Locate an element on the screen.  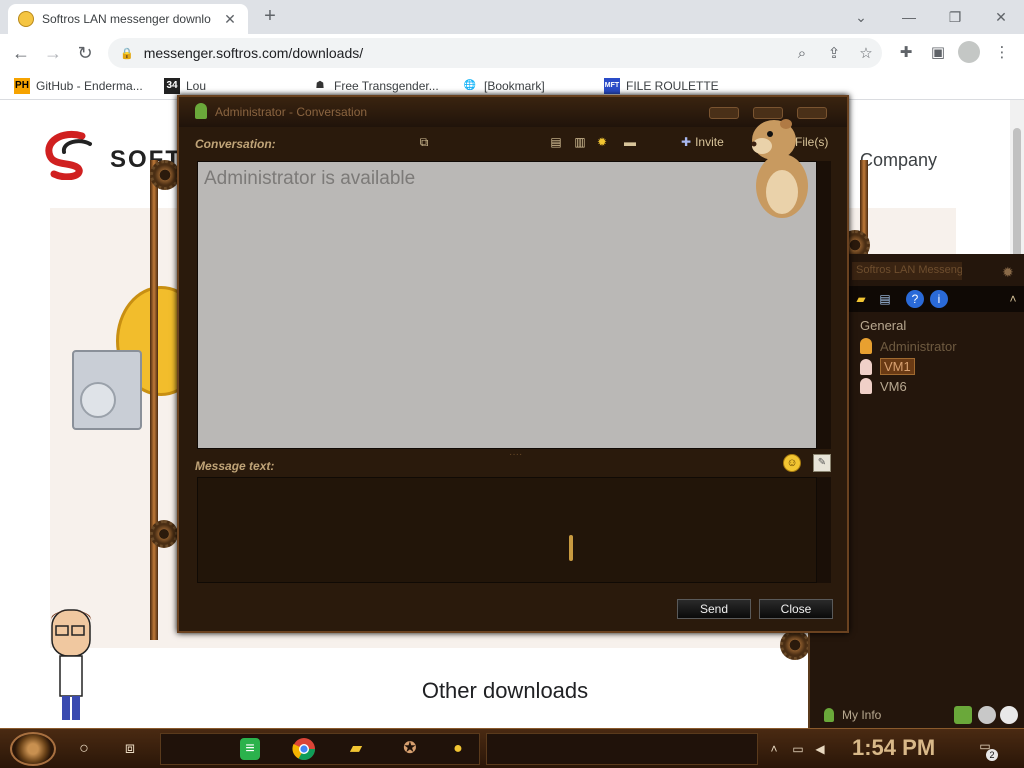
group-general: General is located at coordinates (883, 325).